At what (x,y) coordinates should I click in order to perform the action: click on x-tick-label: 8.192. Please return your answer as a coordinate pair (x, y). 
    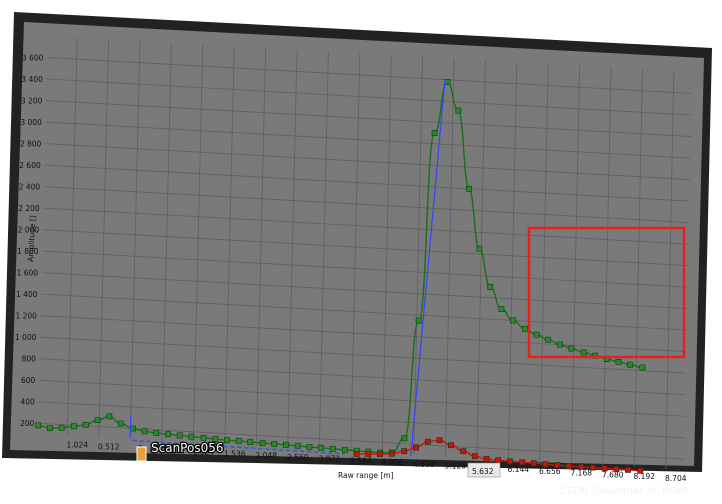
    Looking at the image, I should click on (645, 476).